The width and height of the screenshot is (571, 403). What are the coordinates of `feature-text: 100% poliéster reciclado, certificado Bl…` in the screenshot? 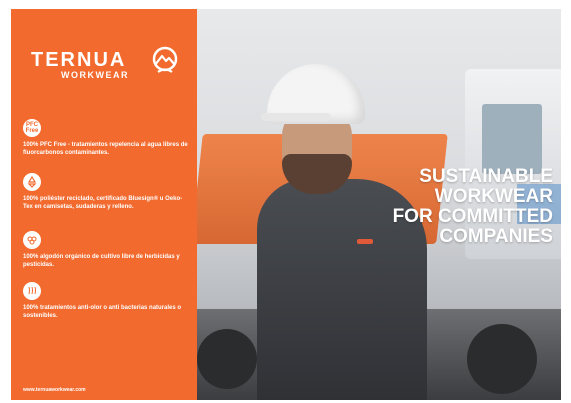 It's located at (103, 203).